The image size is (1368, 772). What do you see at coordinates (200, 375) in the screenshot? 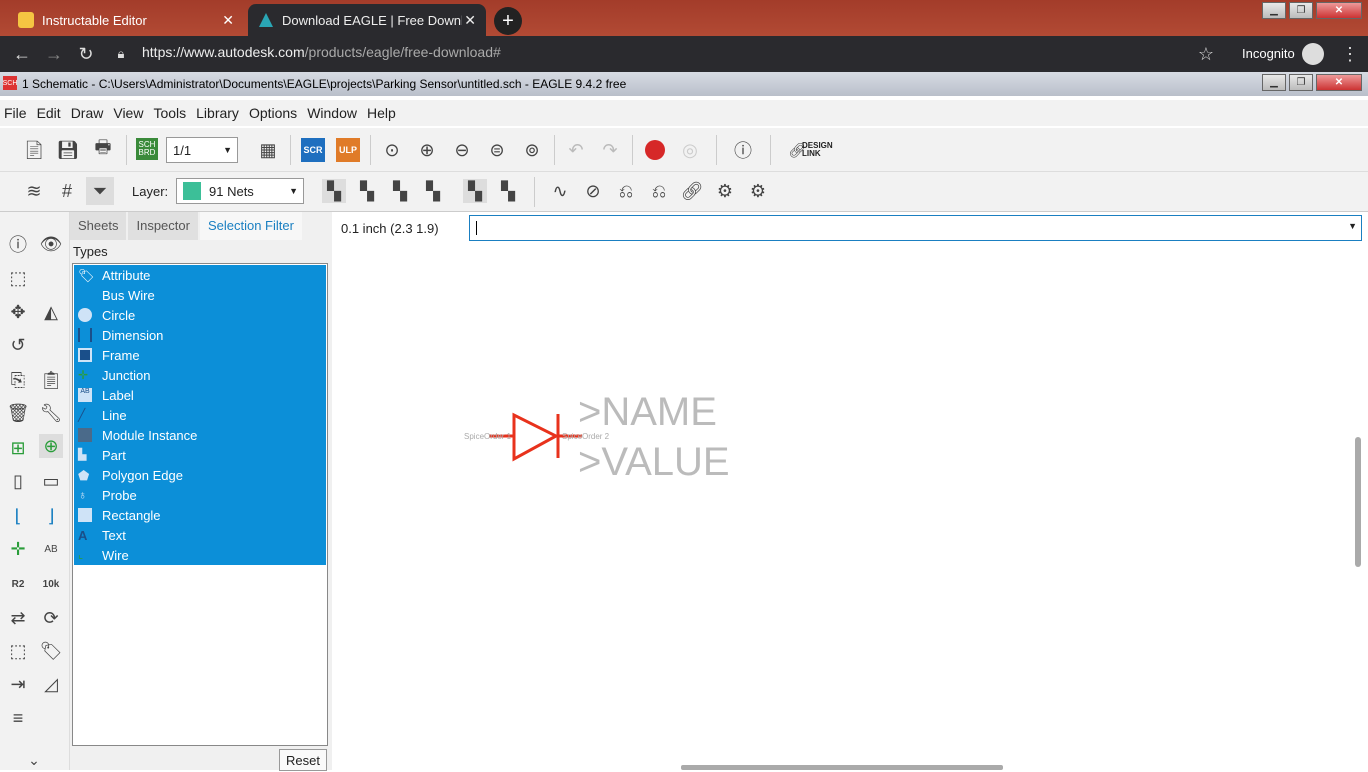
I see `list-item: ✛ Junction` at bounding box center [200, 375].